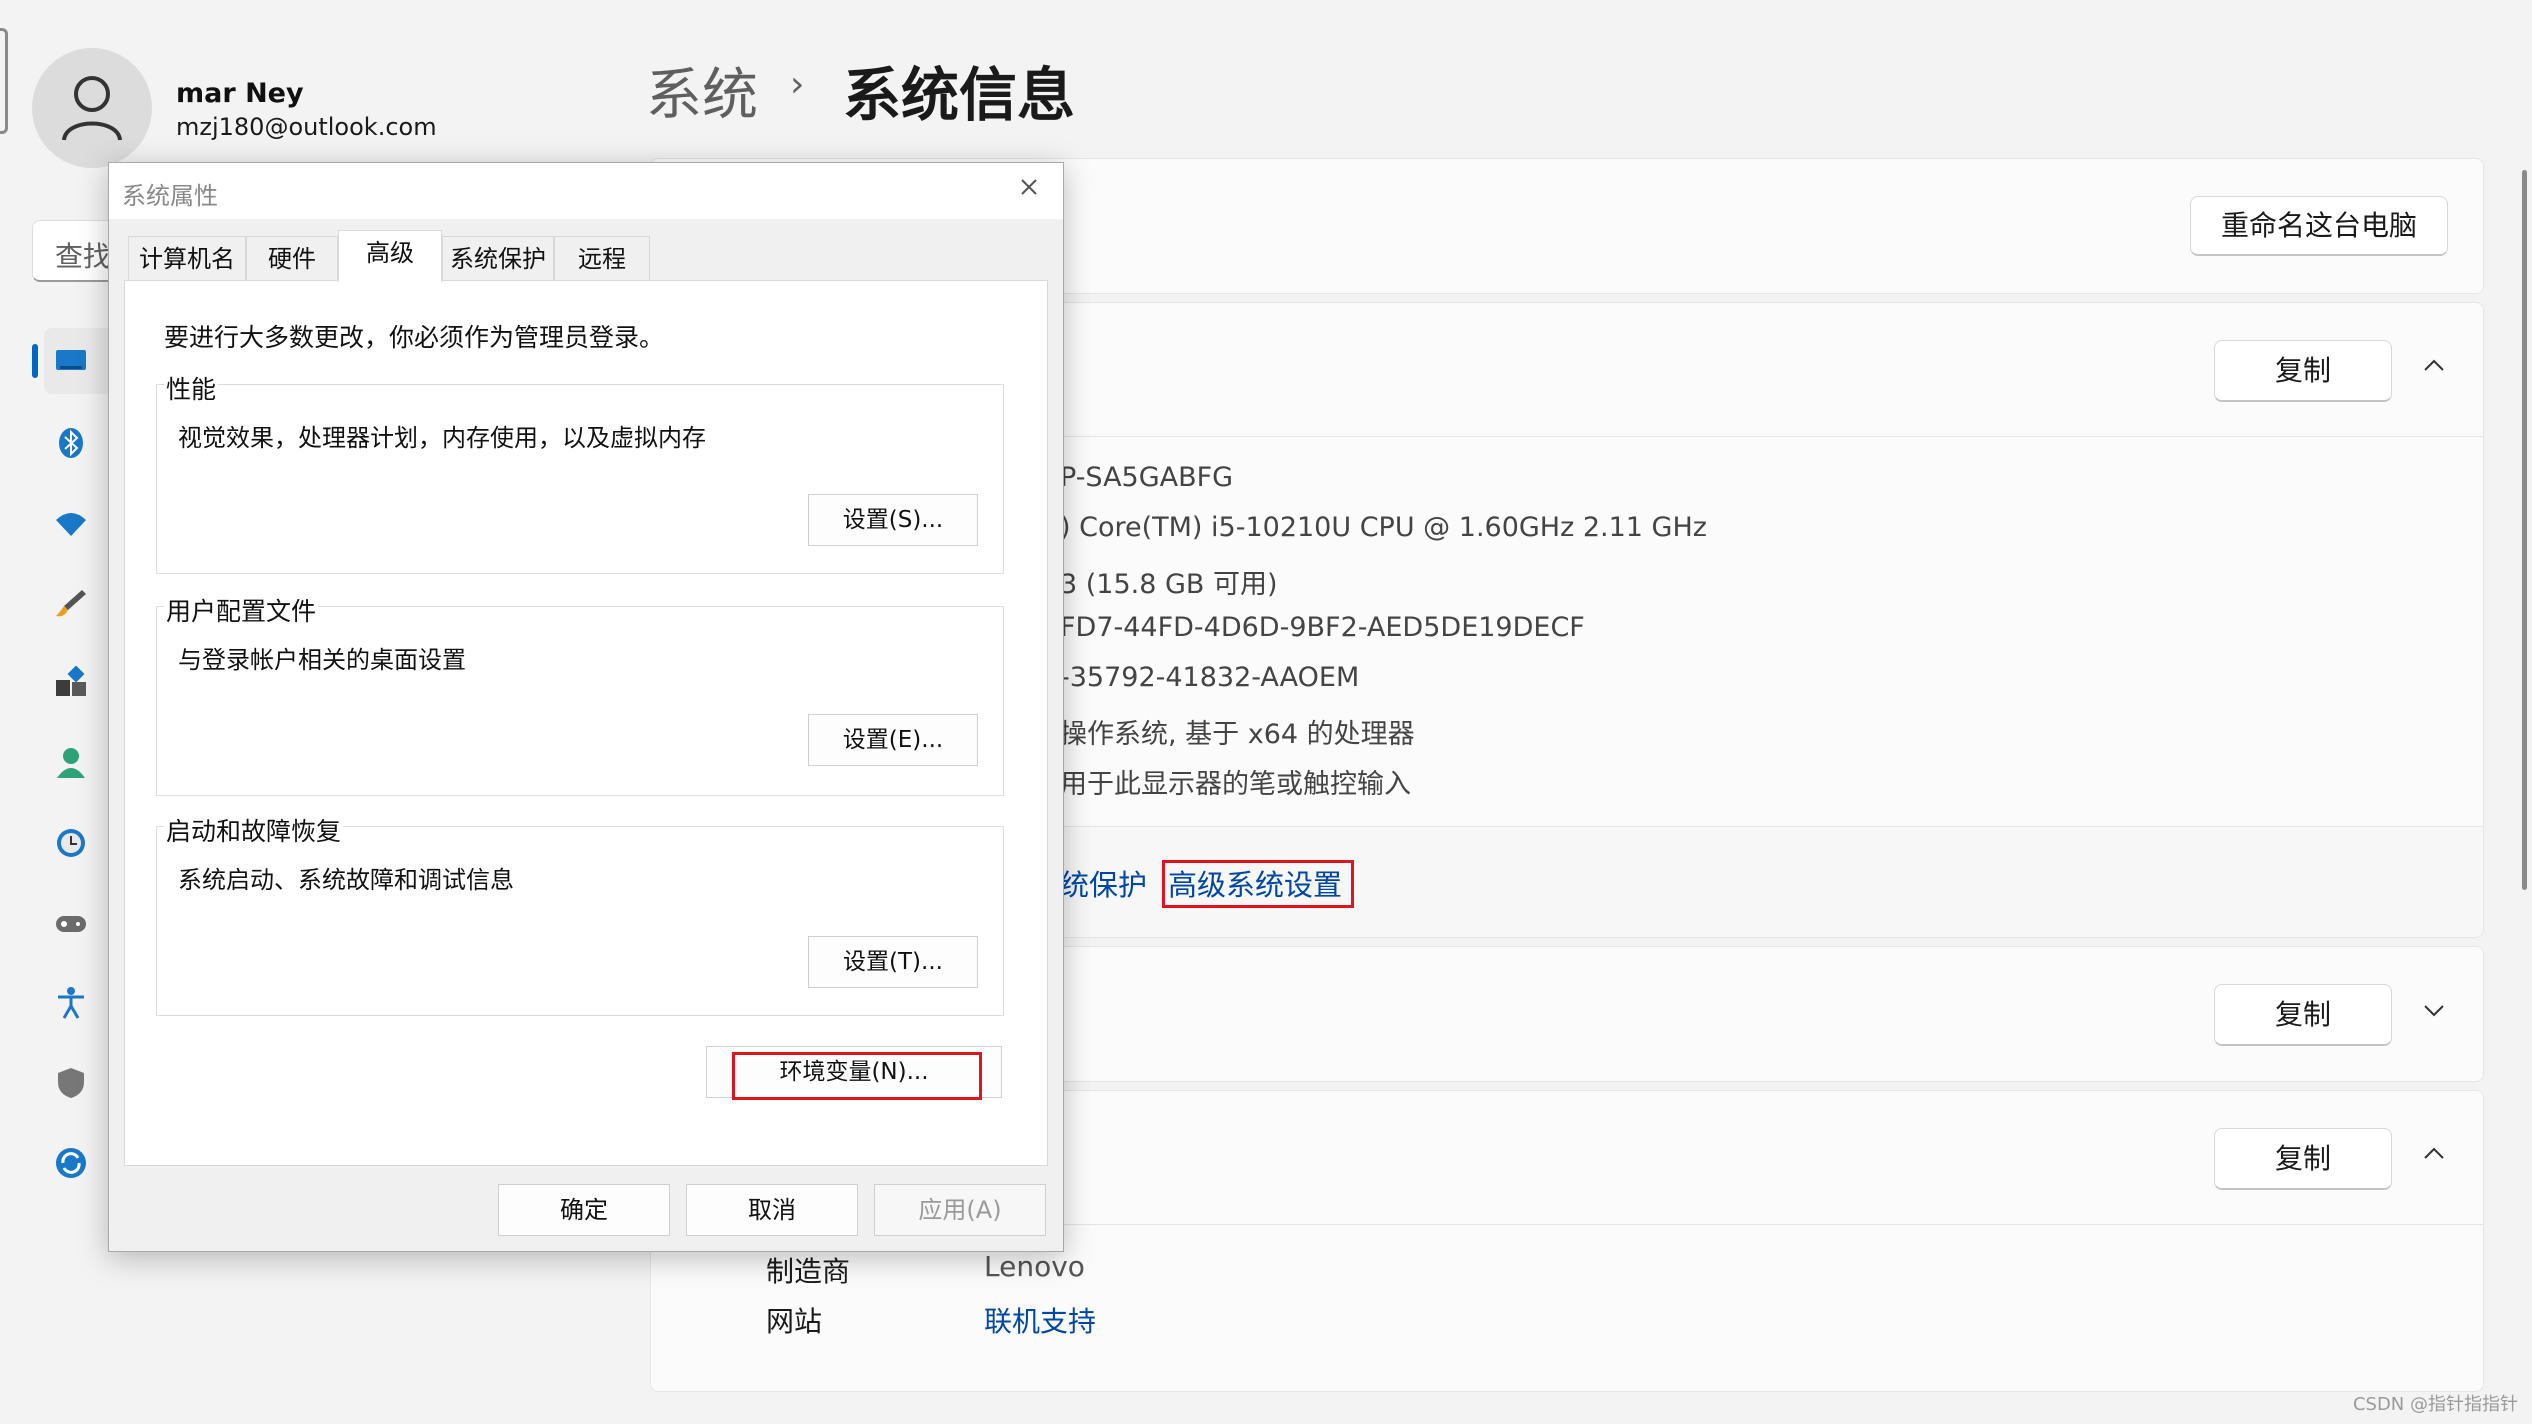 The width and height of the screenshot is (2532, 1424). What do you see at coordinates (2303, 1159) in the screenshot?
I see `copy-support-button: 复制` at bounding box center [2303, 1159].